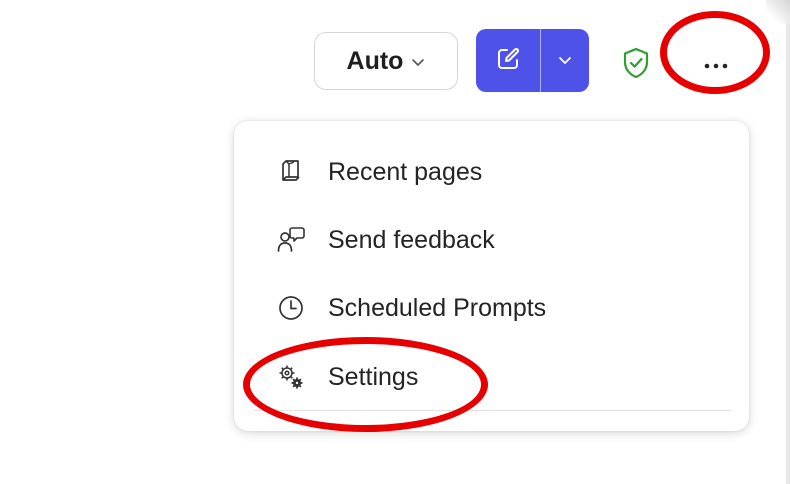 This screenshot has width=790, height=484. Describe the element at coordinates (636, 63) in the screenshot. I see `shield-check-icon` at that location.